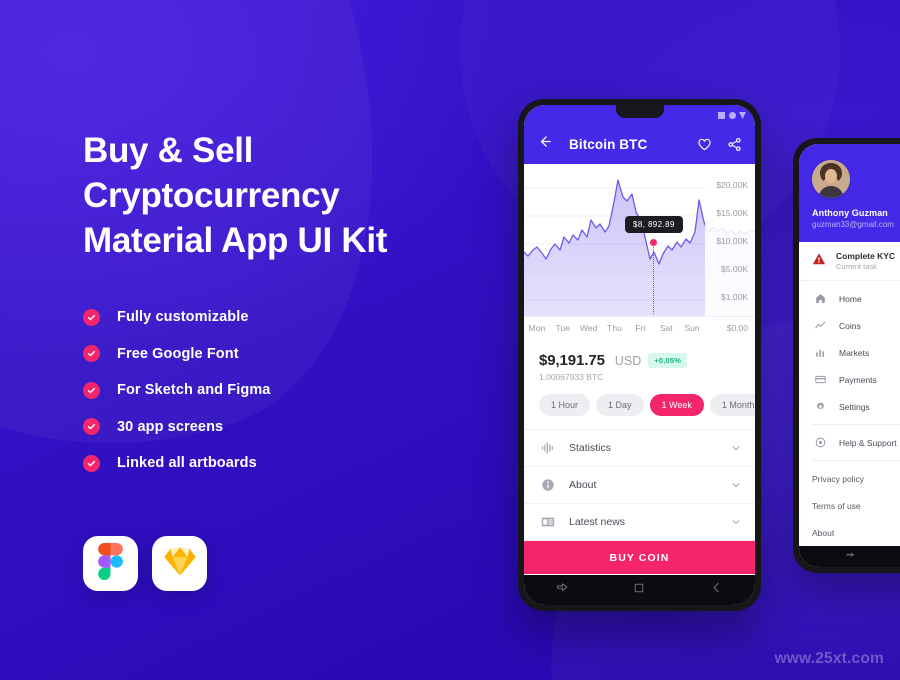 Image resolution: width=900 pixels, height=680 pixels. I want to click on sidebar-item-label: About, so click(823, 532).